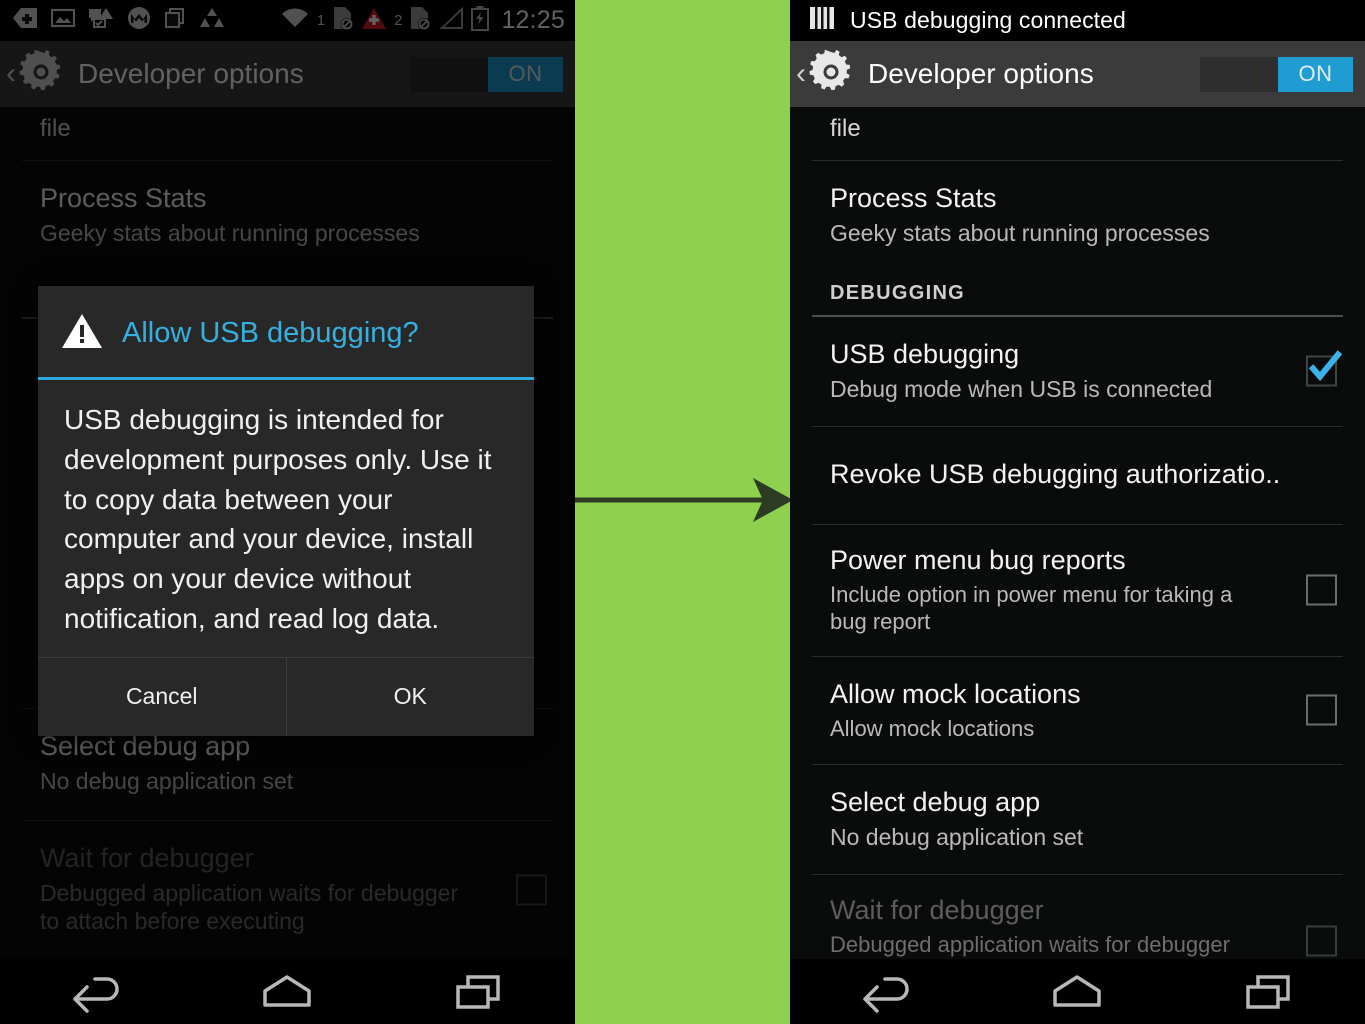 The width and height of the screenshot is (1365, 1024). I want to click on red-alert-triangle-icon, so click(374, 21).